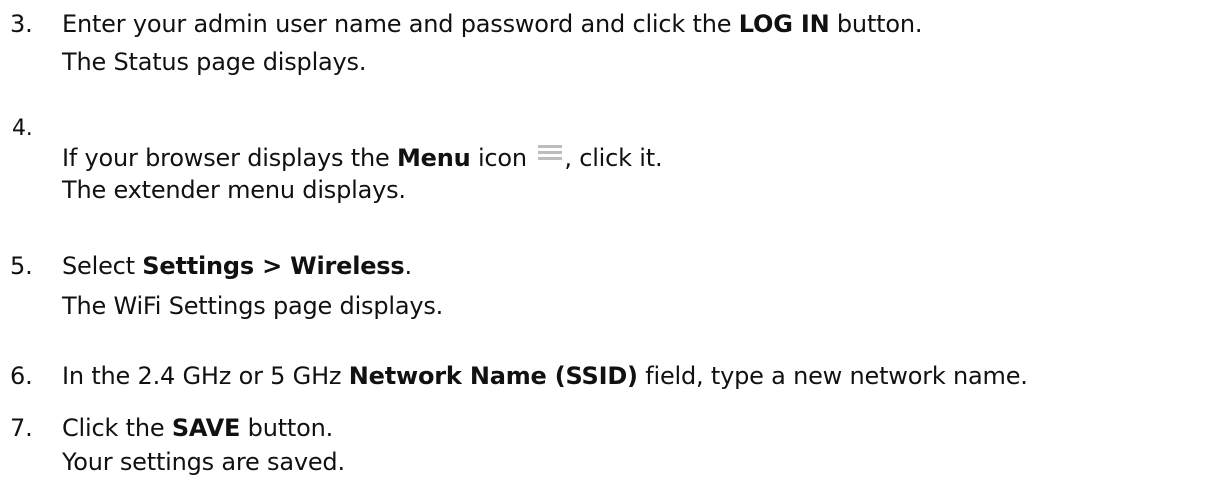 This screenshot has height=484, width=1219. Describe the element at coordinates (234, 190) in the screenshot. I see `step-4-result: The extender menu displays.` at that location.